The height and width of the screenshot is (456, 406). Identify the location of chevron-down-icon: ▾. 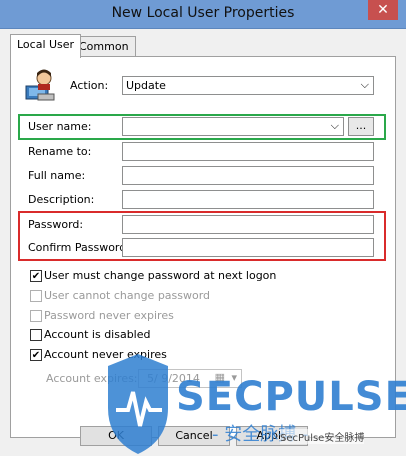
(234, 377).